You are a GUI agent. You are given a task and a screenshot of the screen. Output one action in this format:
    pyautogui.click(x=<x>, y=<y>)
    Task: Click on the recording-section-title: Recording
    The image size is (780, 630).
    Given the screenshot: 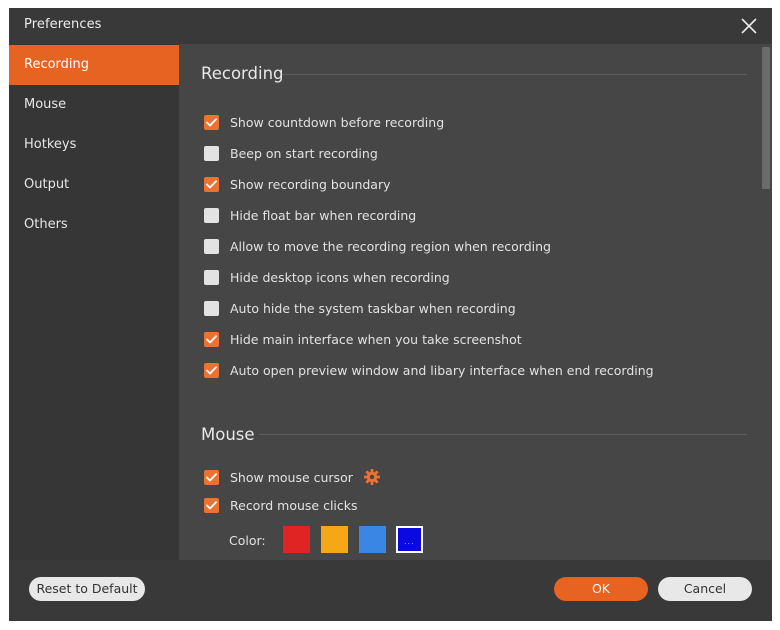 What is the action you would take?
    pyautogui.click(x=242, y=73)
    